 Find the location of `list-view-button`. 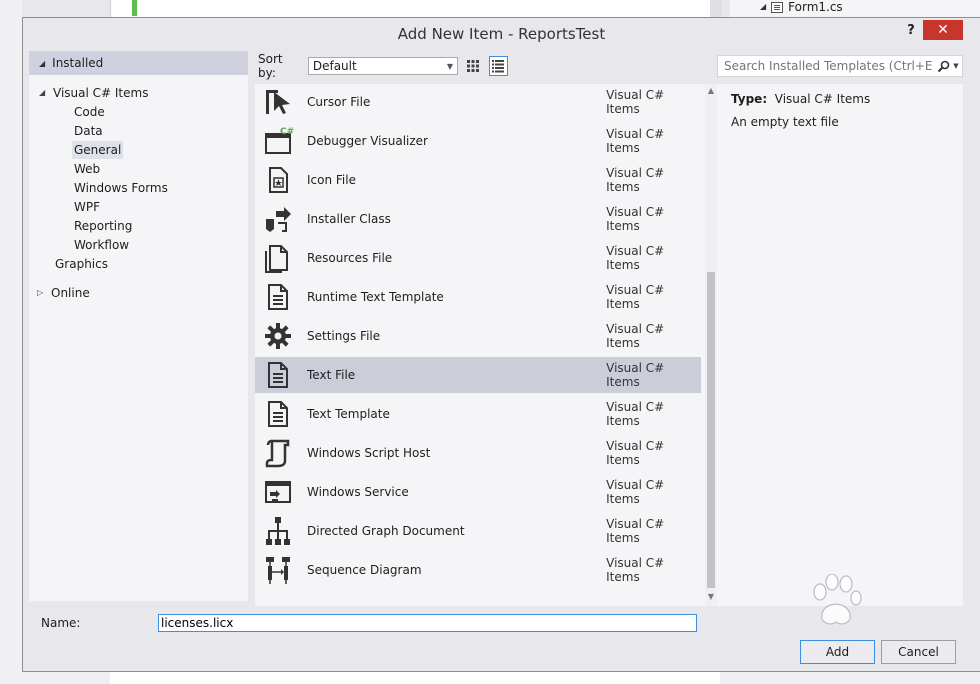

list-view-button is located at coordinates (498, 66).